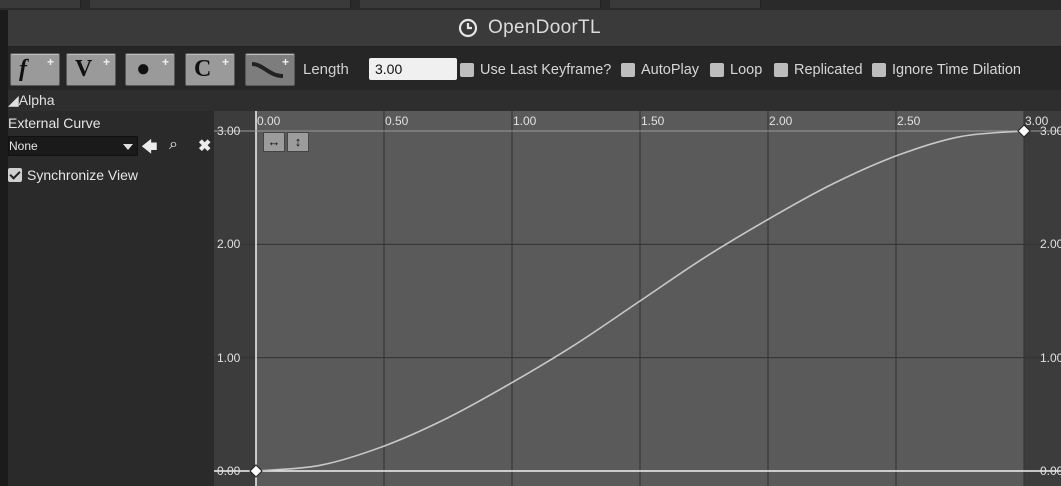  Describe the element at coordinates (1042, 298) in the screenshot. I see `out-of-range-region-right` at that location.